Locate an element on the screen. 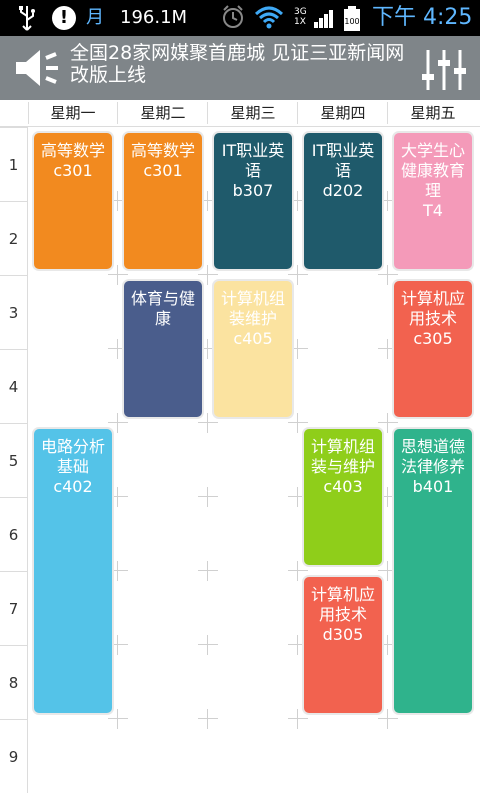 The height and width of the screenshot is (800, 480). course-card: 计算机组装与维护 c403 is located at coordinates (343, 497).